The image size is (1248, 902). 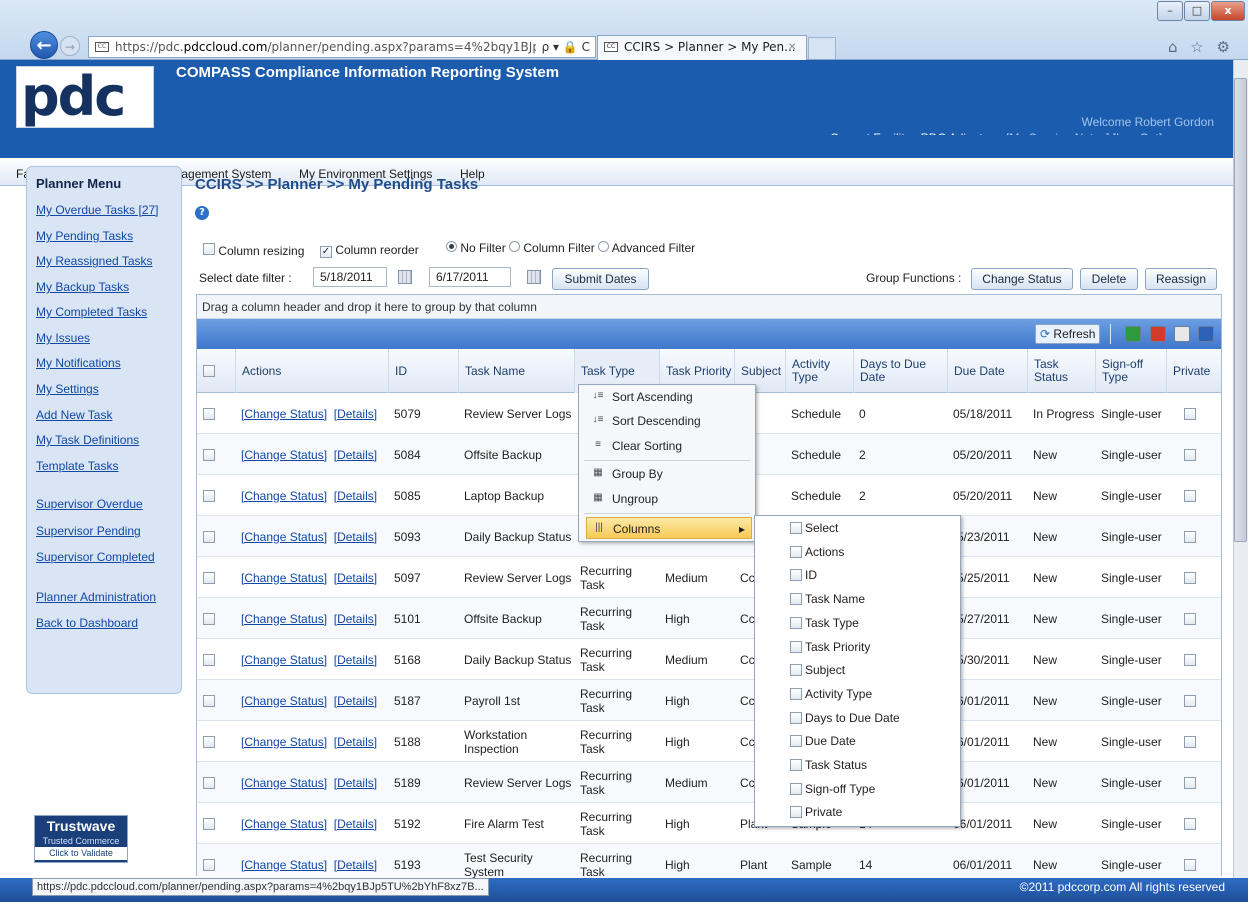 What do you see at coordinates (1133, 334) in the screenshot?
I see `export-excel-icon` at bounding box center [1133, 334].